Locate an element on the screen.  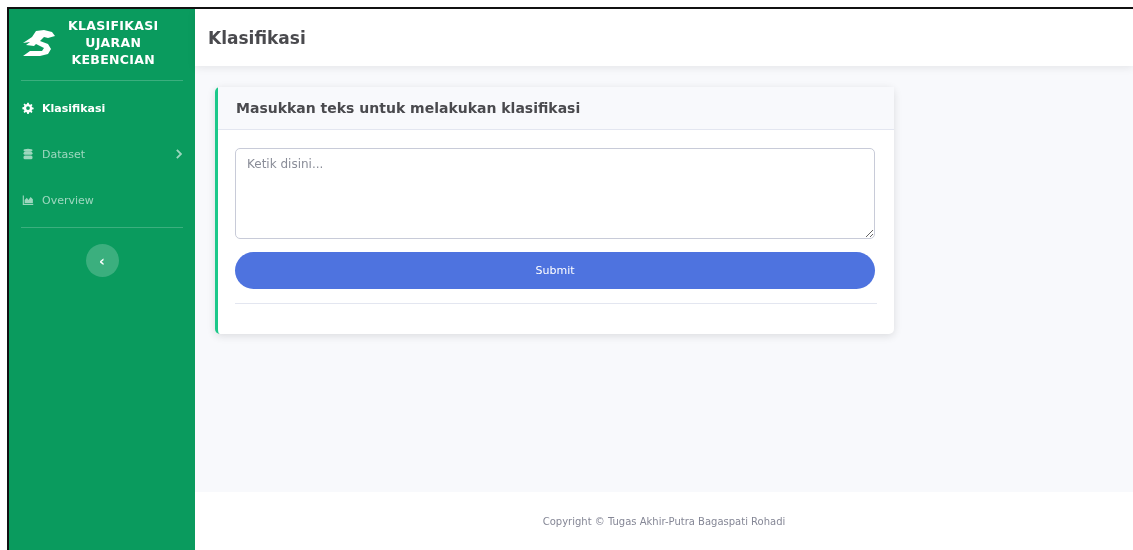
sidebar-item: Overview is located at coordinates (102, 200).